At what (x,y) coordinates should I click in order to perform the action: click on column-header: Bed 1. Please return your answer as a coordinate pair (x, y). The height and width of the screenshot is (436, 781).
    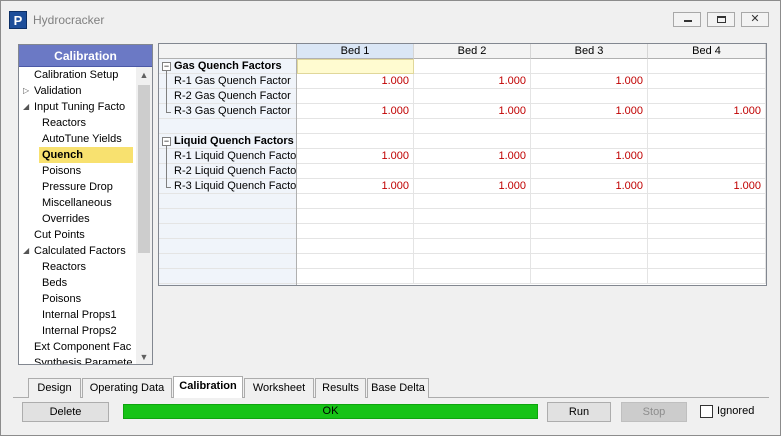
    Looking at the image, I should click on (355, 51).